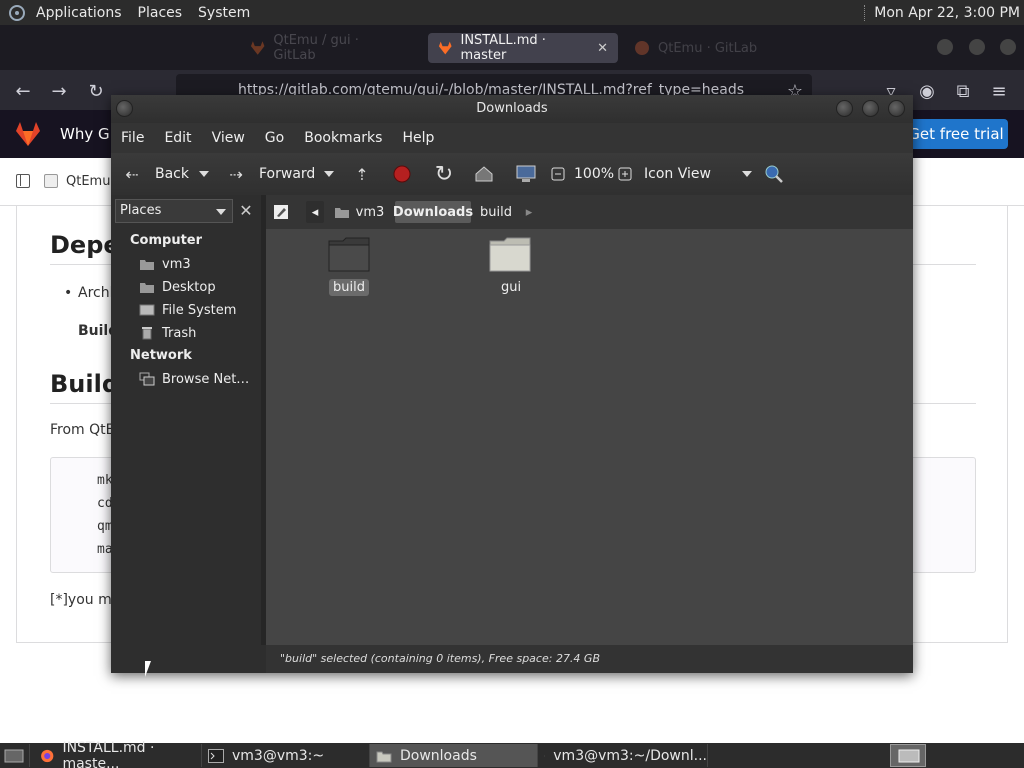 The height and width of the screenshot is (768, 1024). I want to click on account-icon: ◉, so click(927, 91).